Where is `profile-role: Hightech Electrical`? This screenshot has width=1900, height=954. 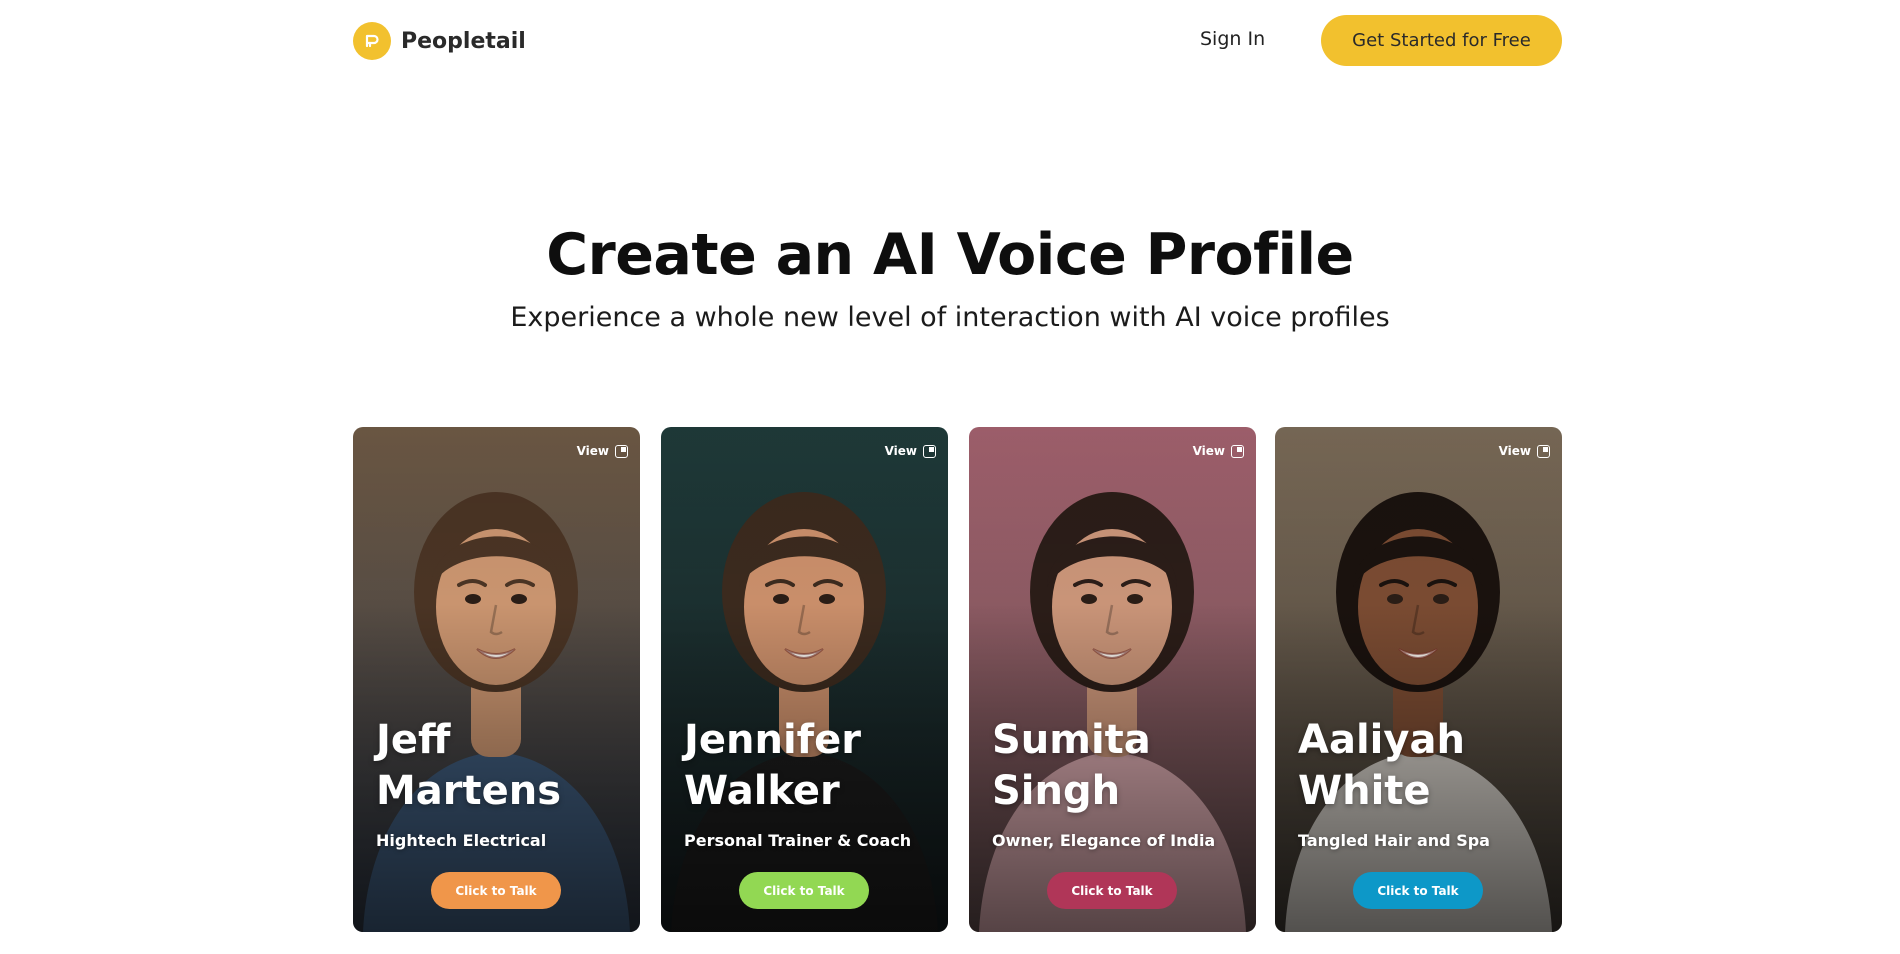 profile-role: Hightech Electrical is located at coordinates (461, 840).